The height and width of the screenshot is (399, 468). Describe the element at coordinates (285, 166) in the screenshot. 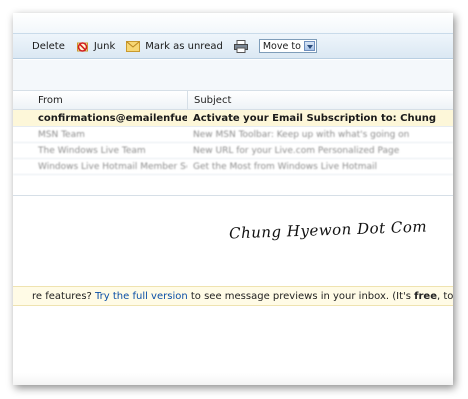

I see `message-subject: Get the Most from Windows Live Hotmail` at that location.